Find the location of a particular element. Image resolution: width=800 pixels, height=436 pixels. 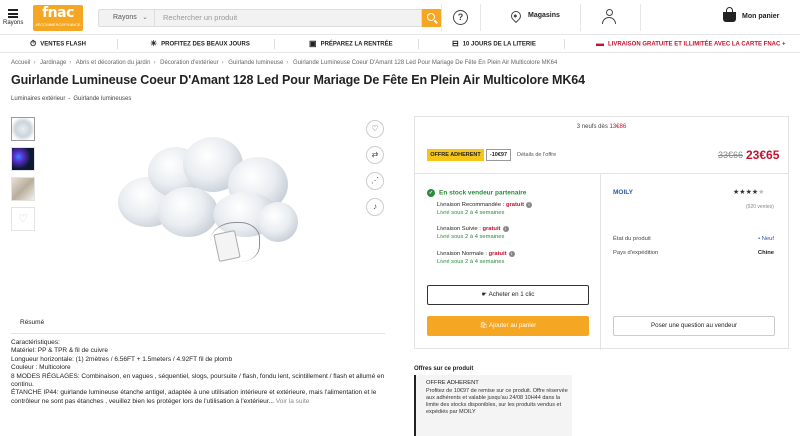

add-to-cart-label: Ajouter au panier is located at coordinates (513, 325).